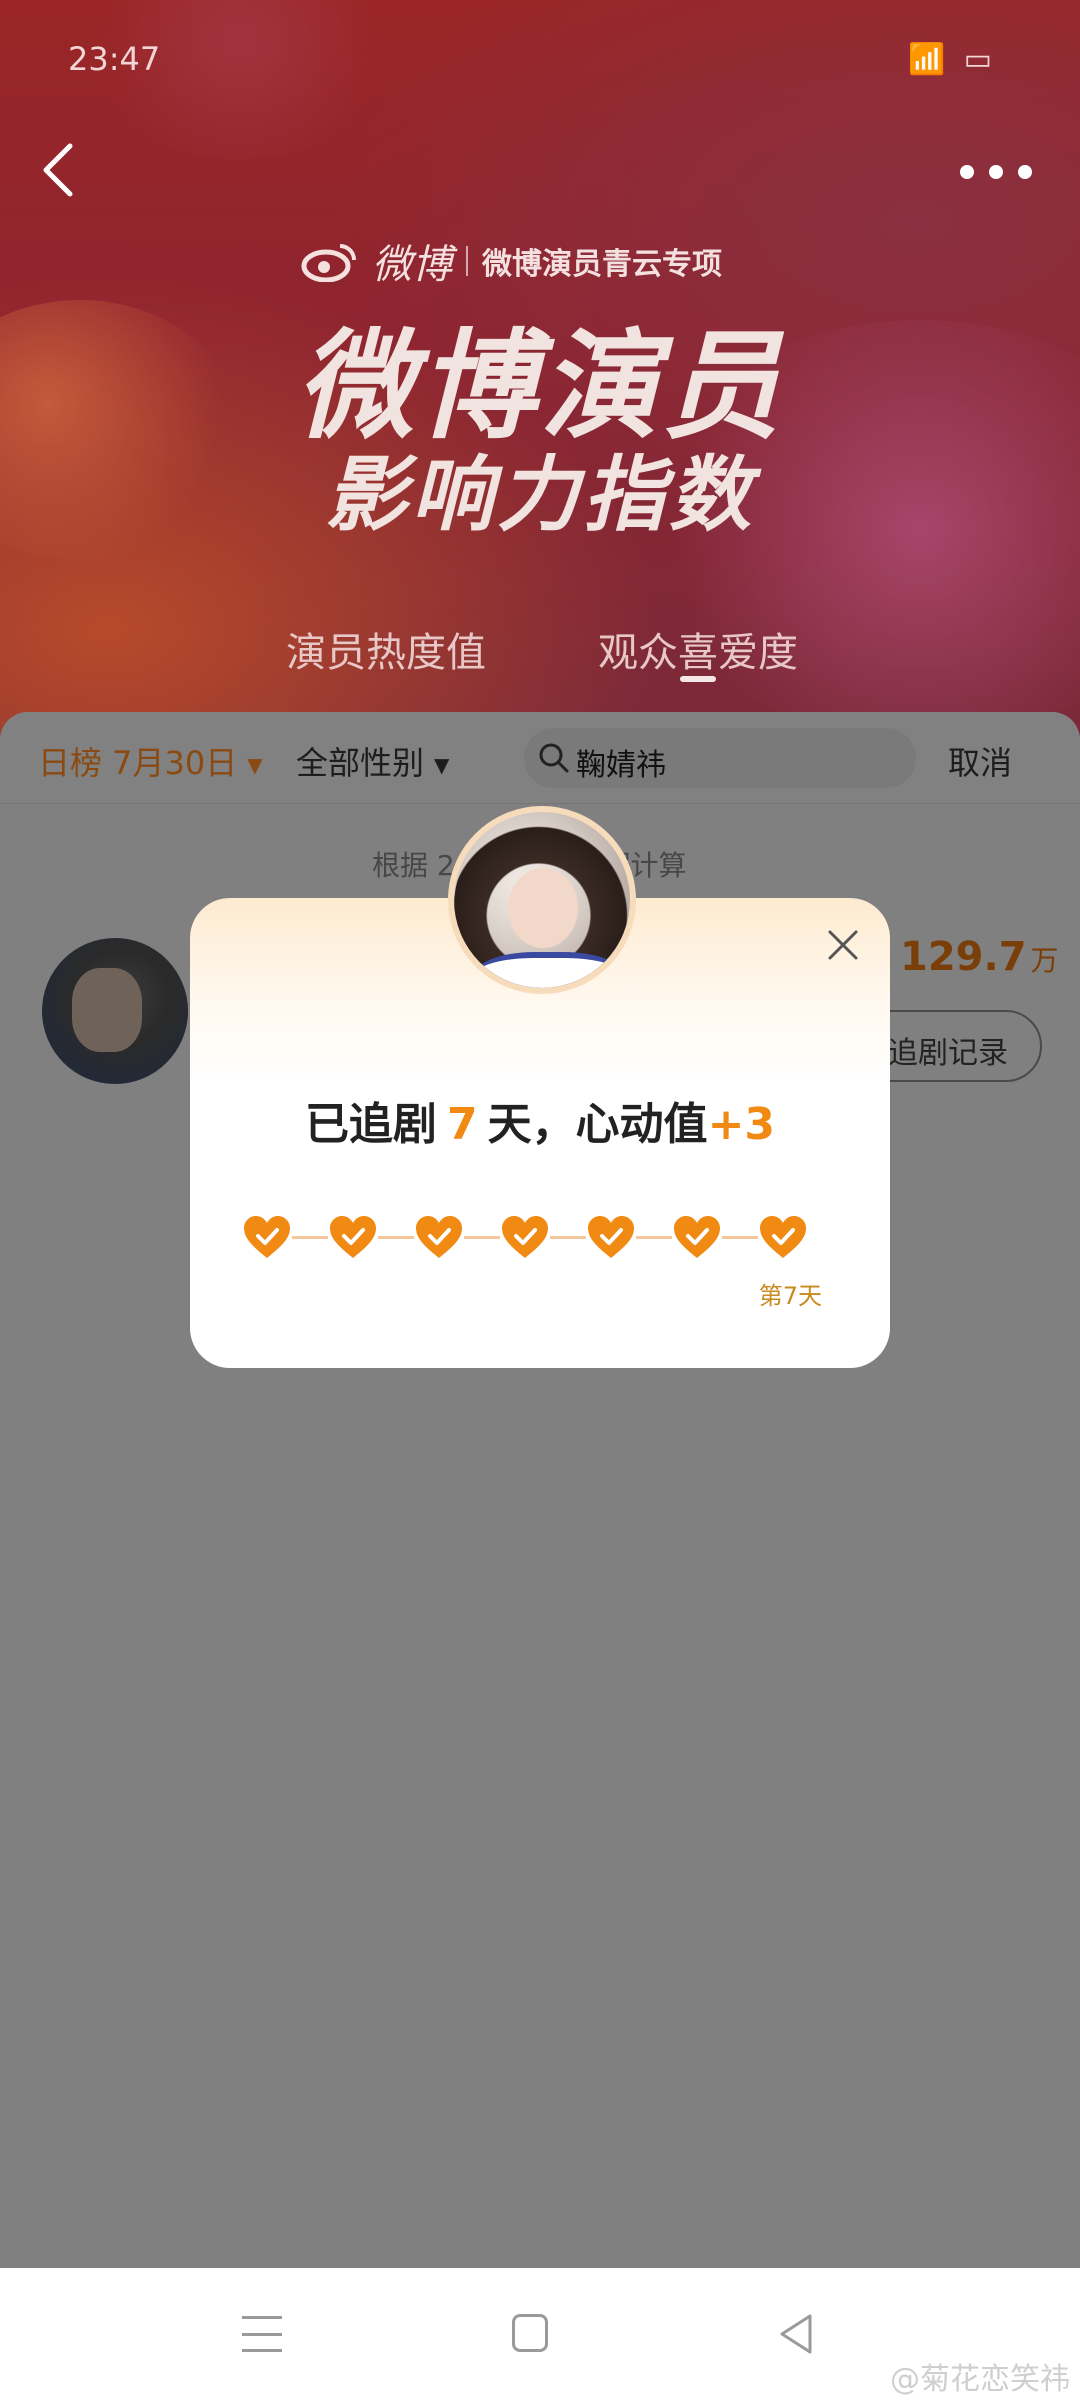 The image size is (1080, 2400). Describe the element at coordinates (413, 865) in the screenshot. I see `calc-note-head: 根据 2` at that location.